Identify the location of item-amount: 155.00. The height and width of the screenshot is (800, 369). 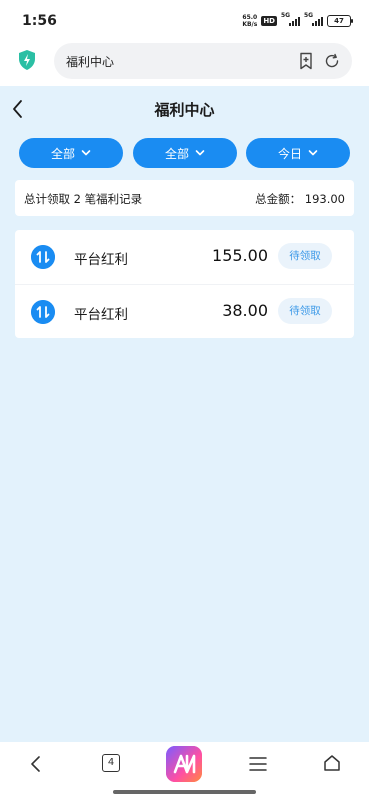
(240, 255).